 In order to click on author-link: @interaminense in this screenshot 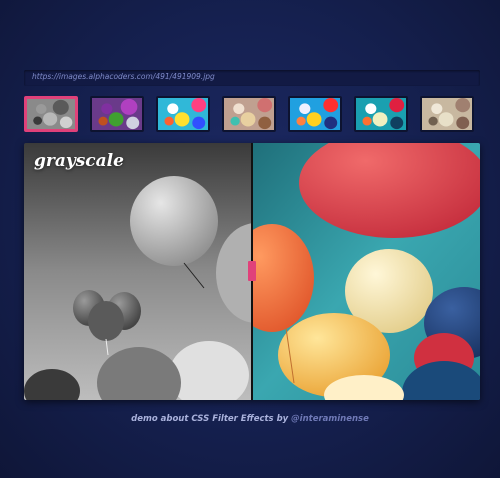, I will do `click(330, 419)`.